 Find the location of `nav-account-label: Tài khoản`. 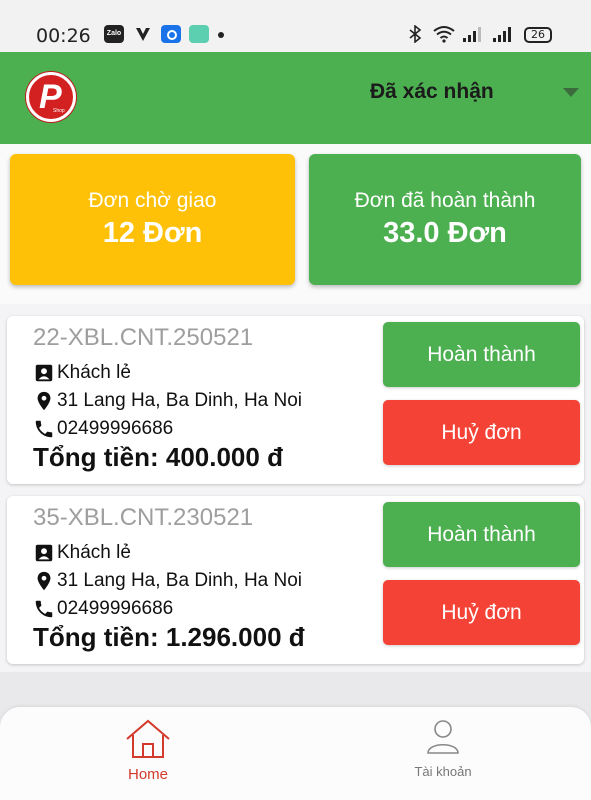

nav-account-label: Tài khoản is located at coordinates (443, 771).